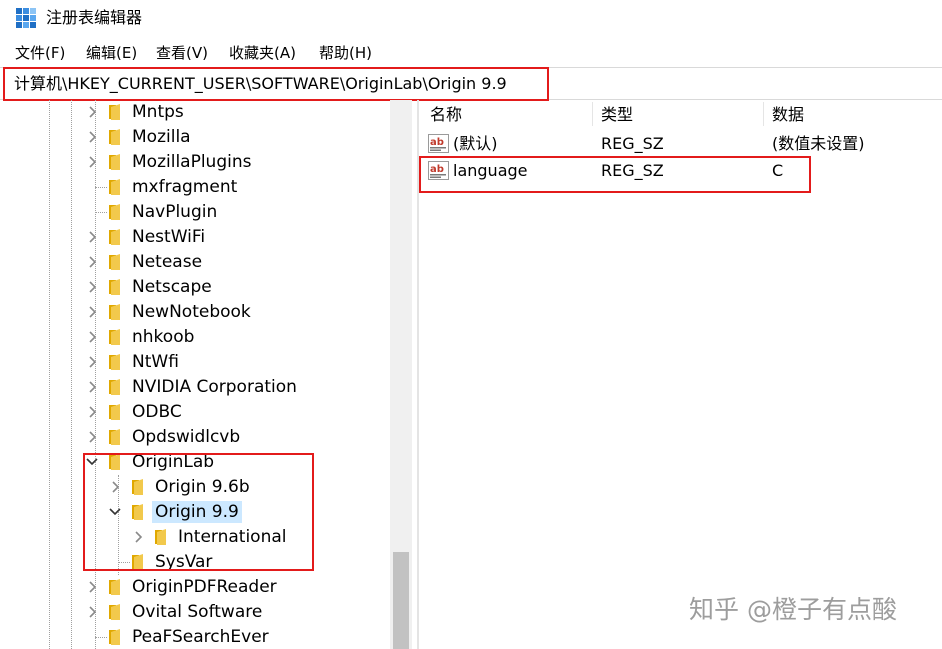  Describe the element at coordinates (94, 17) in the screenshot. I see `window-title: 注册表编辑器` at that location.